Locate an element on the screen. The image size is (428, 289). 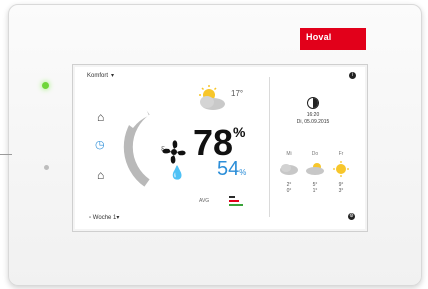
status-led-off is located at coordinates (46, 167).